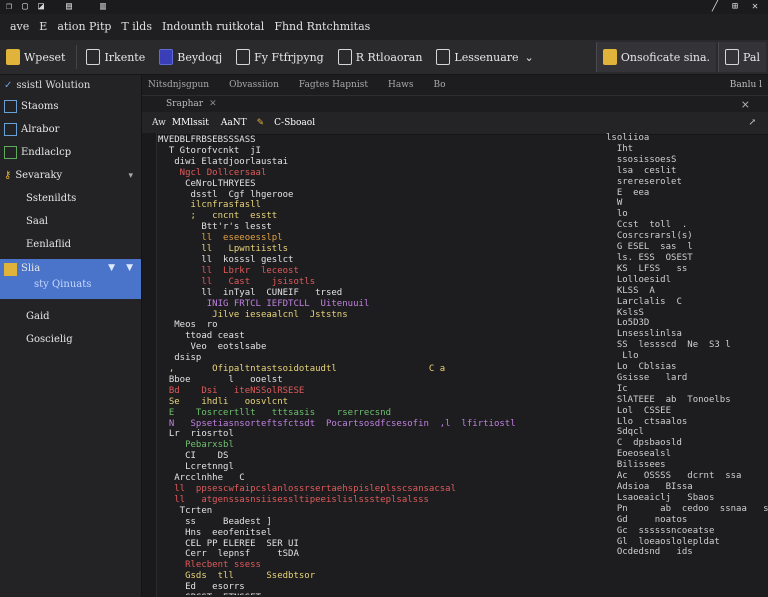  I want to click on tab-observation: Obvassiion, so click(254, 85).